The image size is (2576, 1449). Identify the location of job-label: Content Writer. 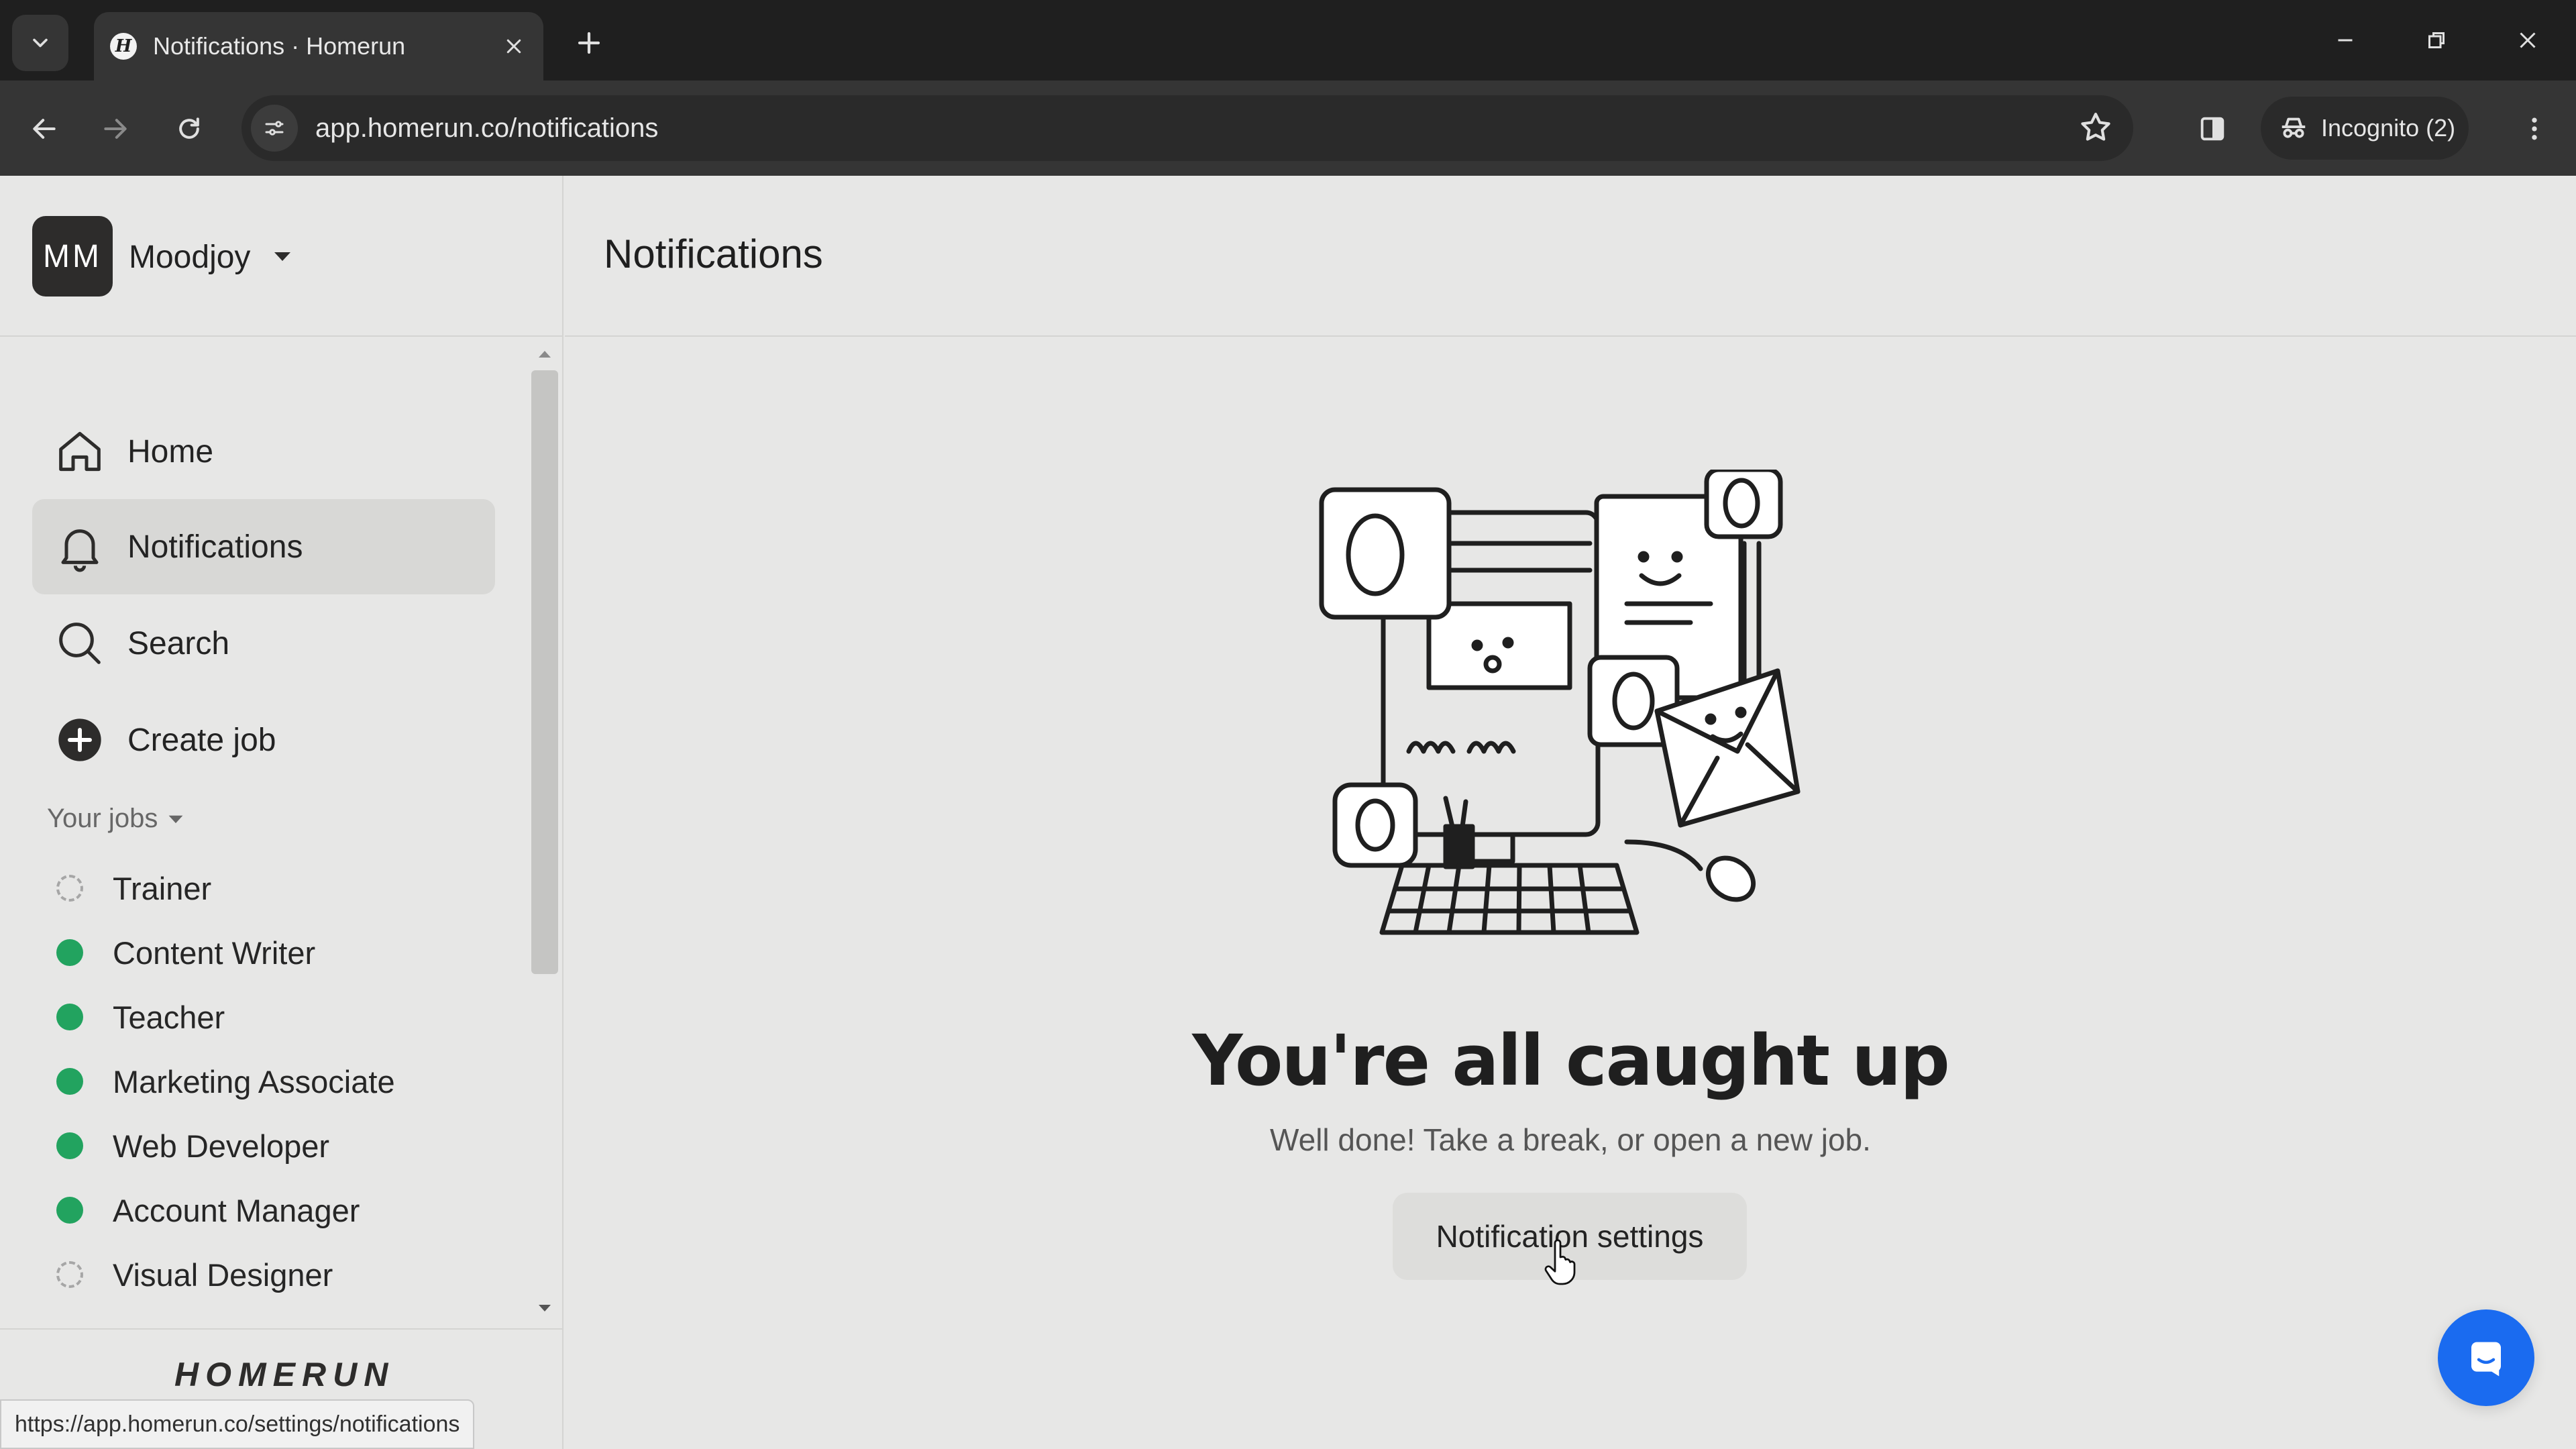
(214, 952).